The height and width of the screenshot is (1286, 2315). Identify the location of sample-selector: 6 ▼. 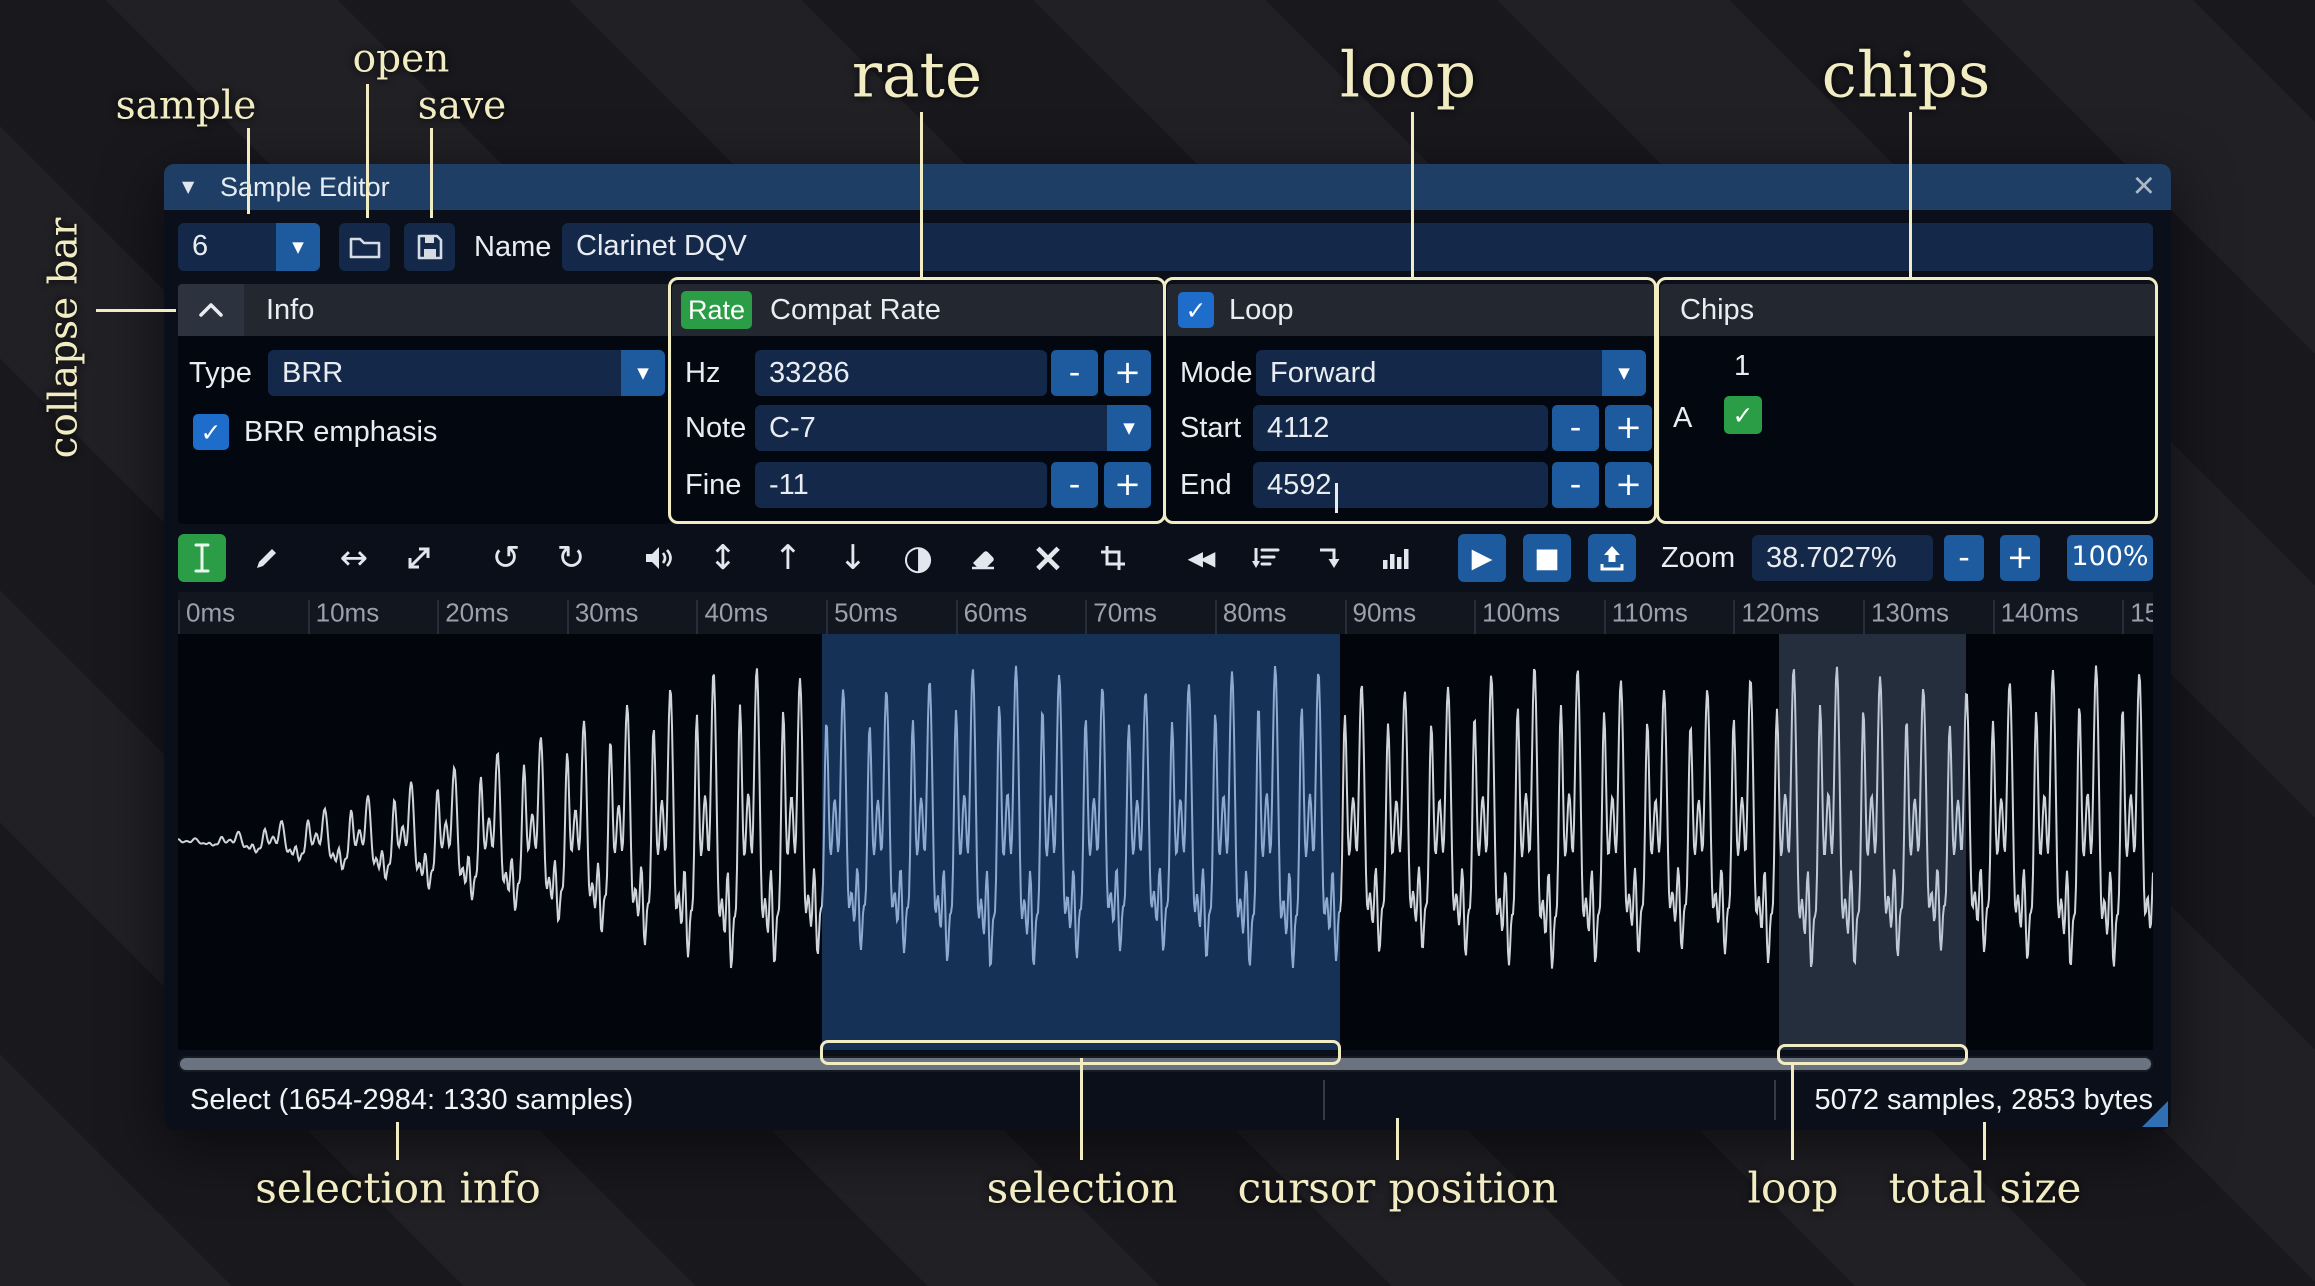
(249, 247).